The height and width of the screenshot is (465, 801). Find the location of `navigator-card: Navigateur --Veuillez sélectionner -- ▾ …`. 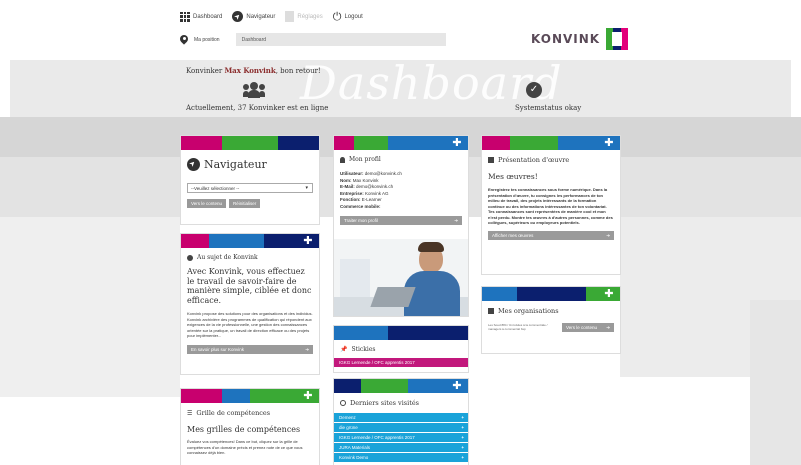

navigator-card: Navigateur --Veuillez sélectionner -- ▾ … is located at coordinates (250, 180).